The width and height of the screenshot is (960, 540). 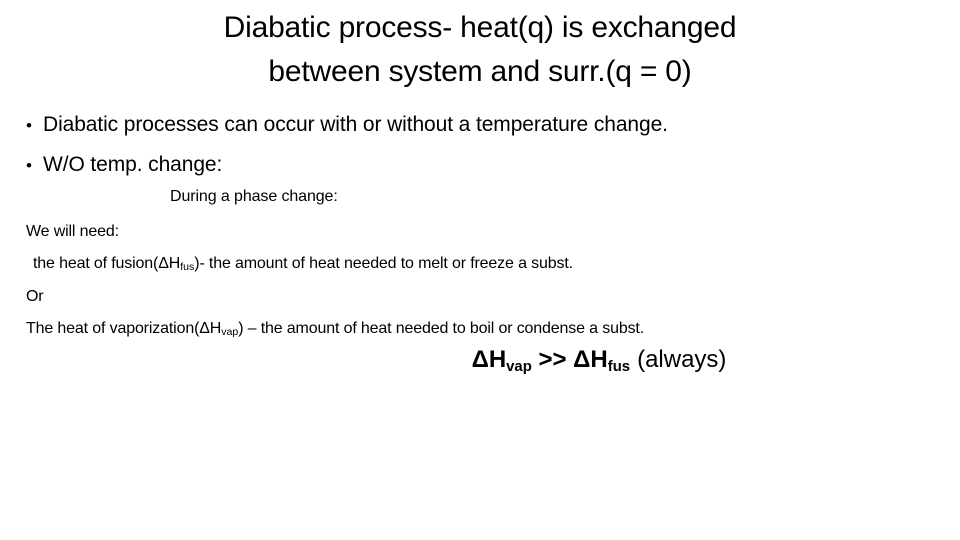 What do you see at coordinates (682, 359) in the screenshot?
I see `formula-qualifier: (always)` at bounding box center [682, 359].